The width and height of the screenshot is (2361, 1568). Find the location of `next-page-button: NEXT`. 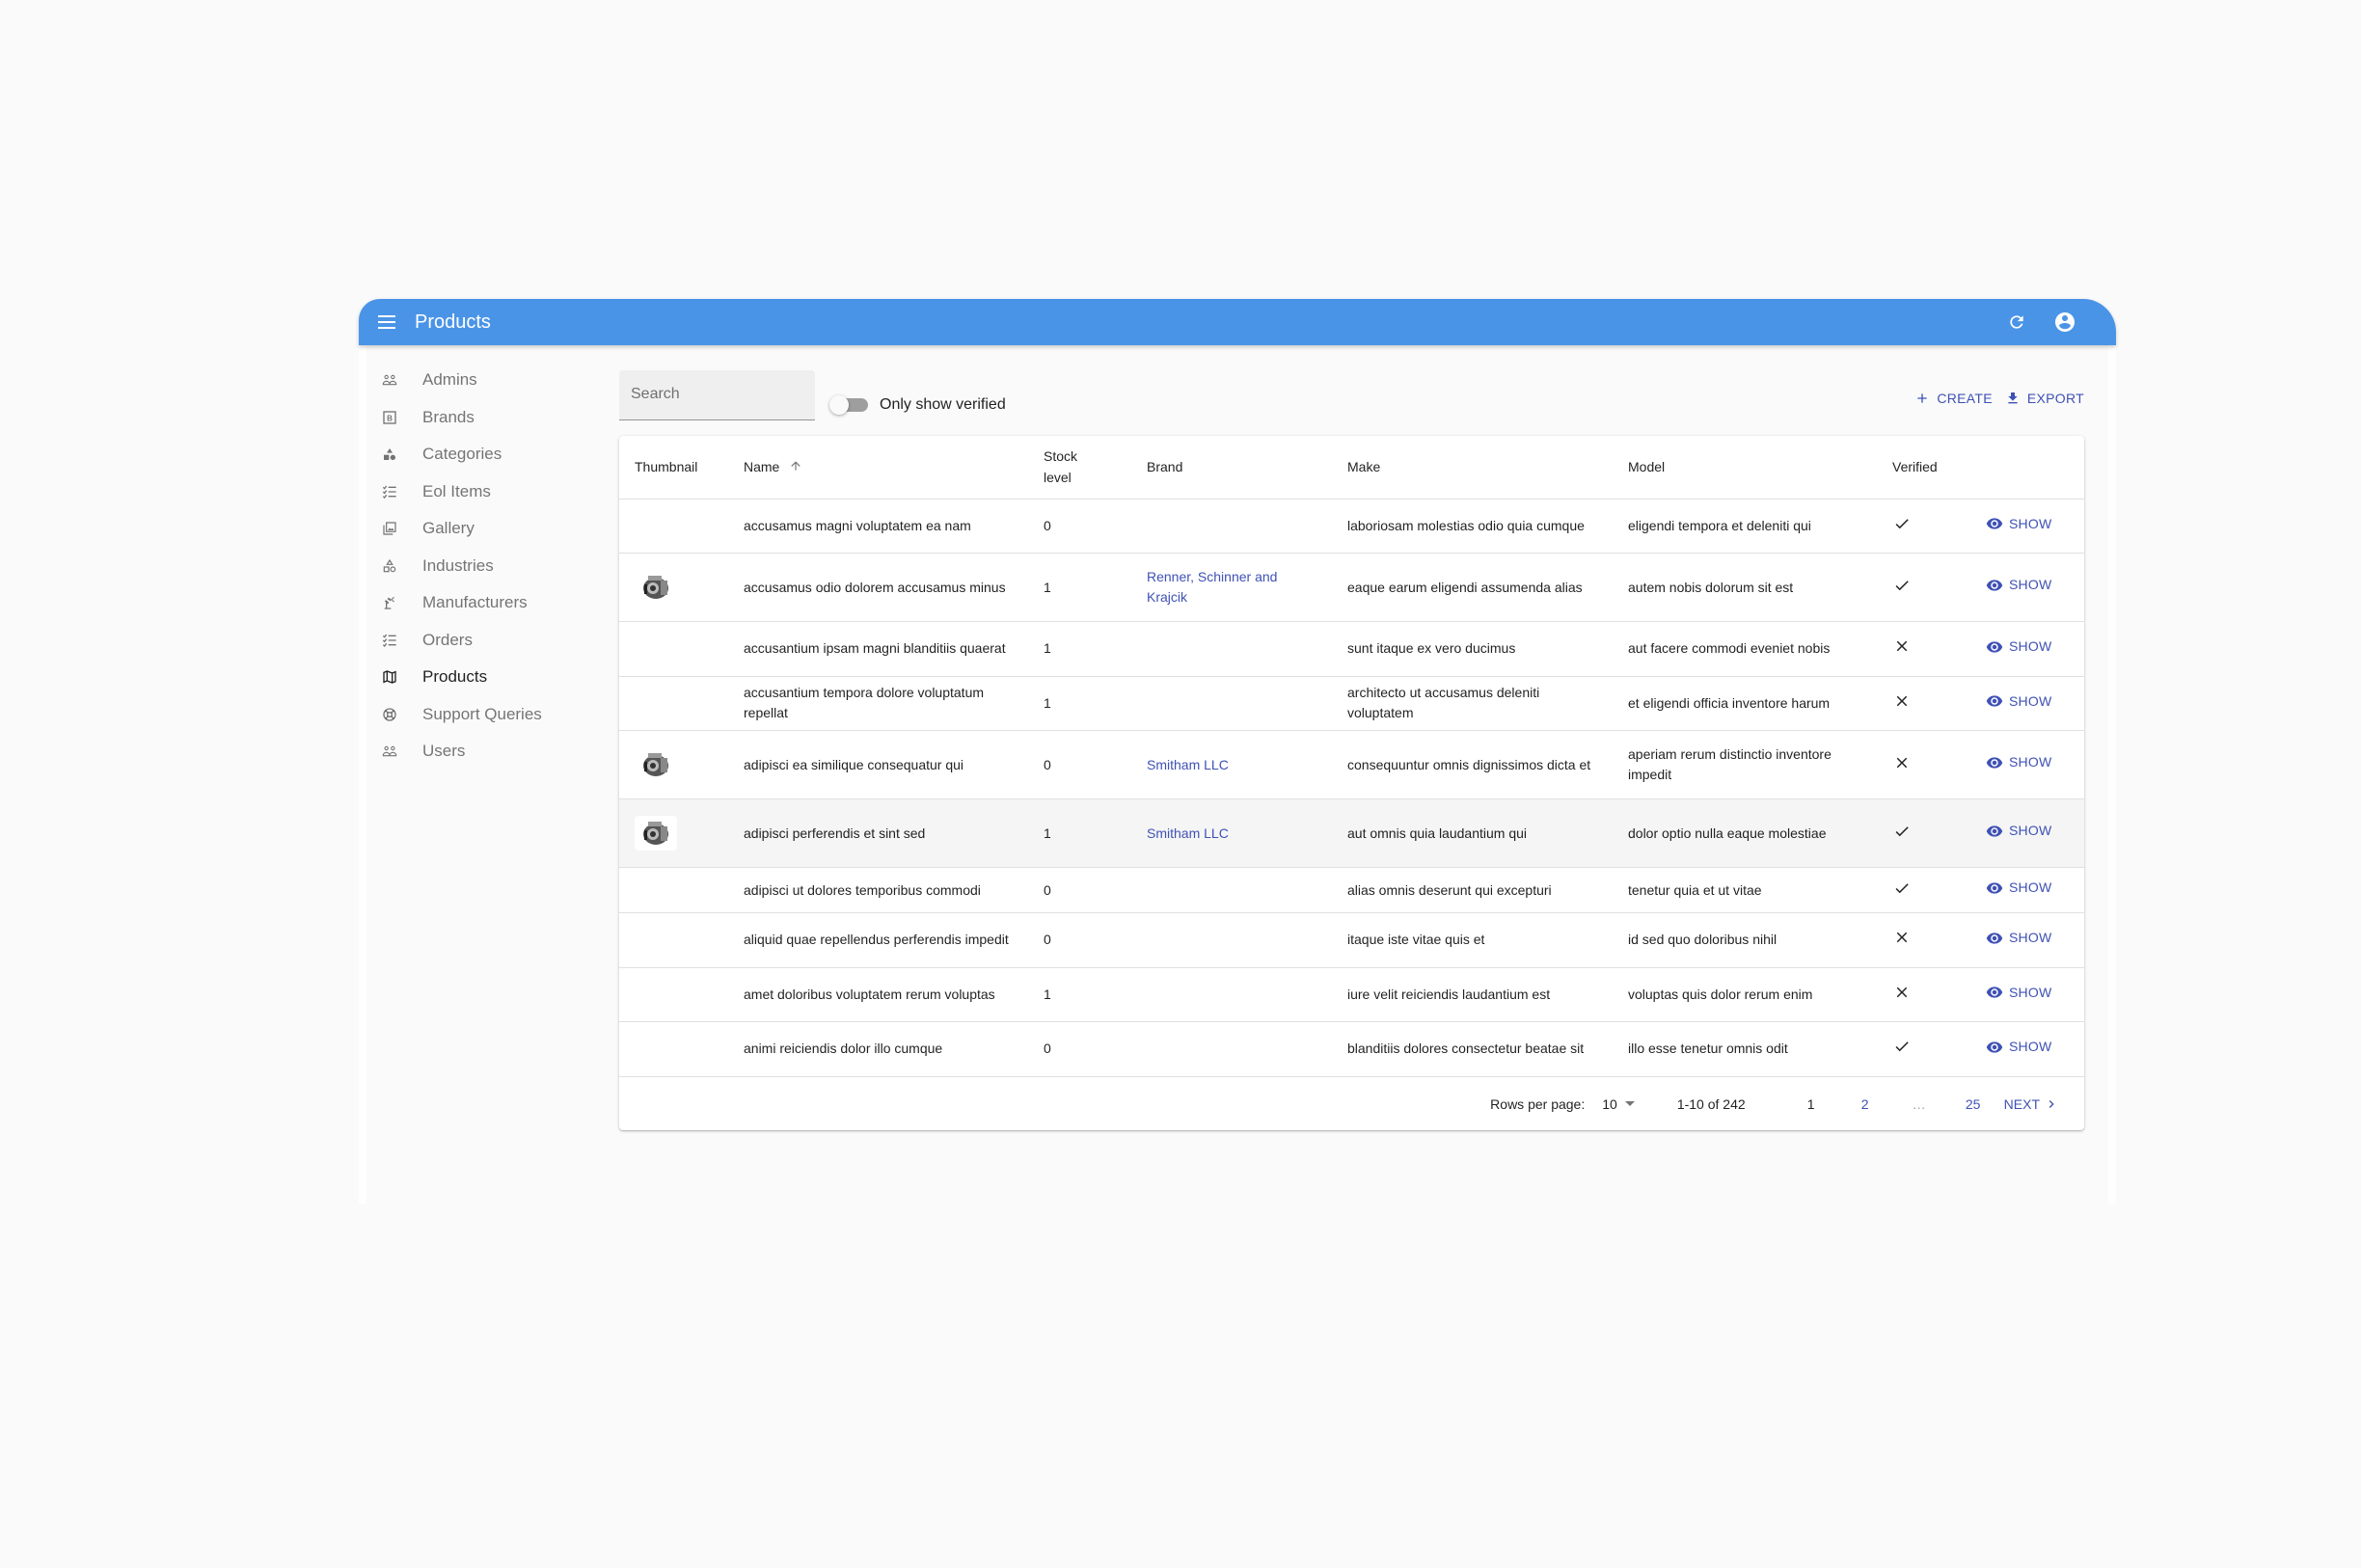

next-page-button: NEXT is located at coordinates (2031, 1104).